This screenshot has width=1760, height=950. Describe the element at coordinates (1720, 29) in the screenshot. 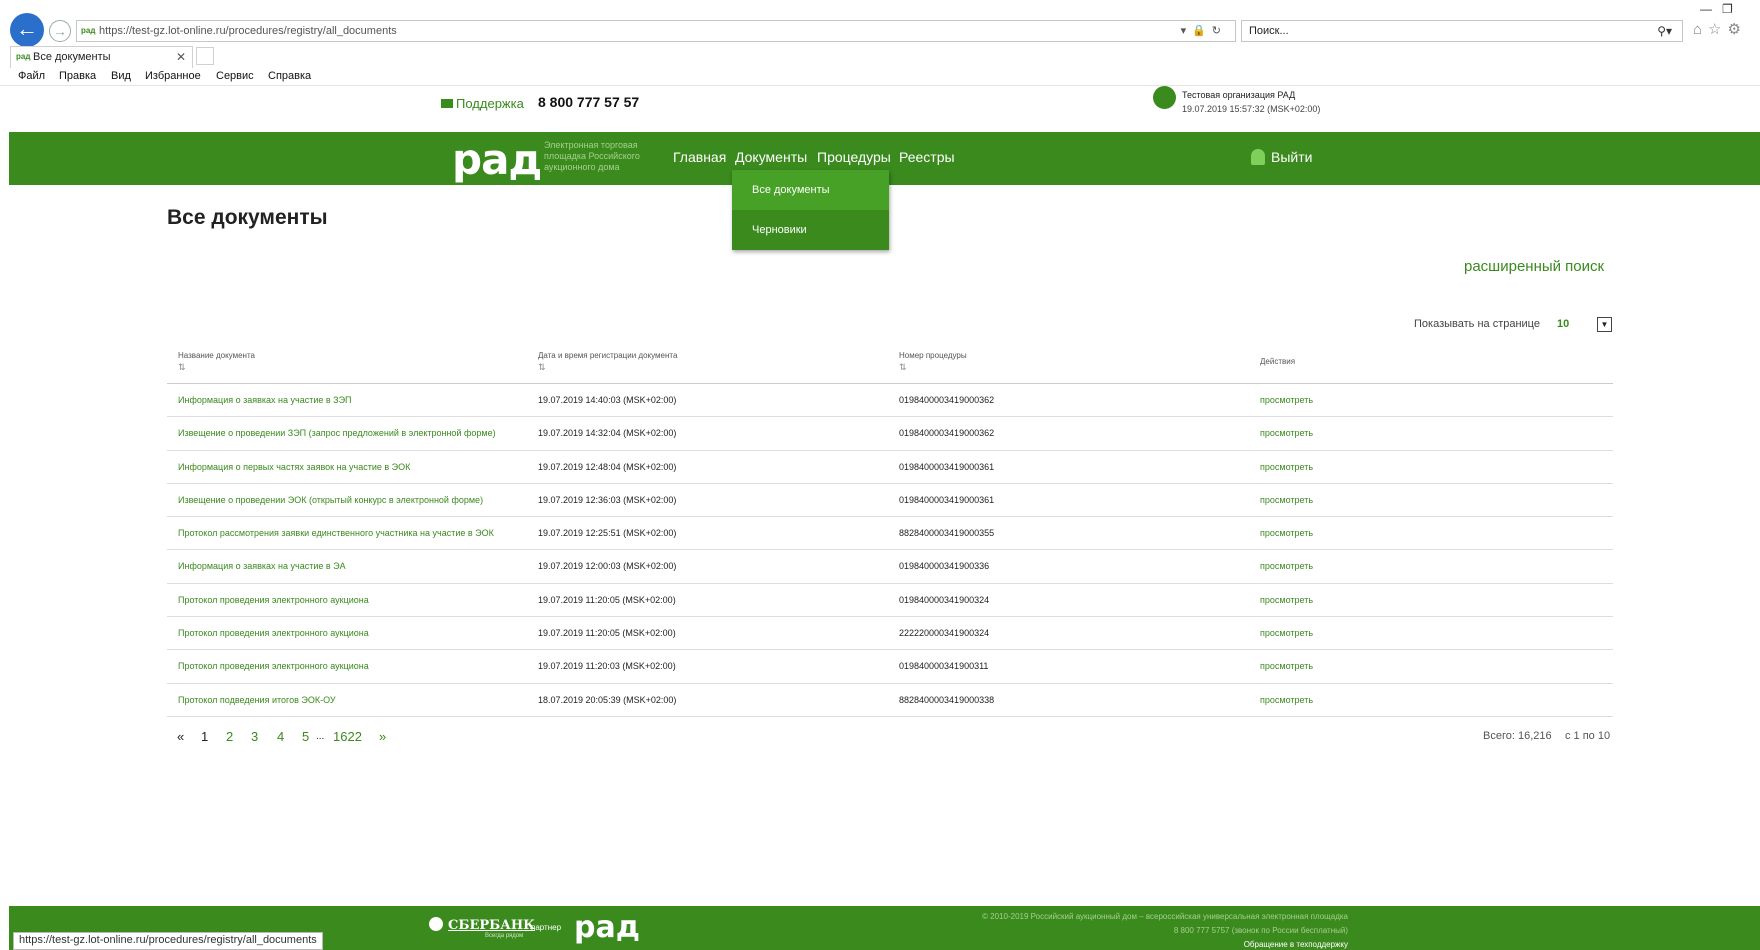

I see `toolbar-icons: ⌂☆⚙` at that location.